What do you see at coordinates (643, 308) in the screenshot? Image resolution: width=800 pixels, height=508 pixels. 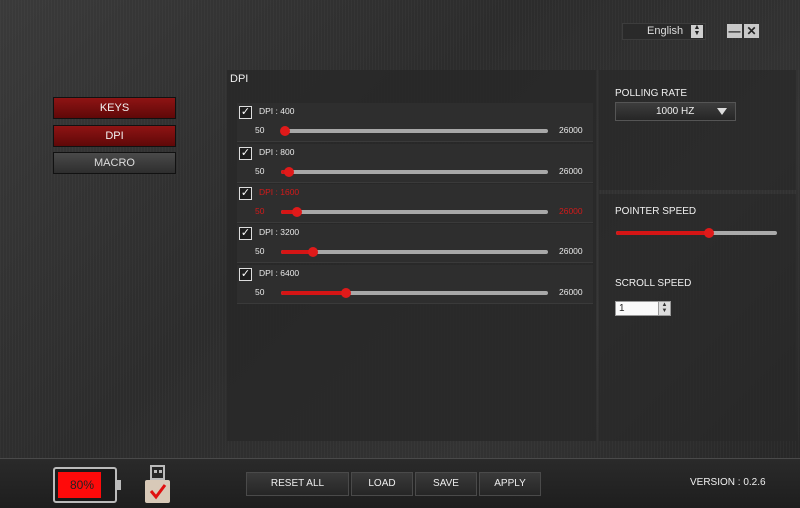 I see `scroll-speed-input: 1 ▲ ▼` at bounding box center [643, 308].